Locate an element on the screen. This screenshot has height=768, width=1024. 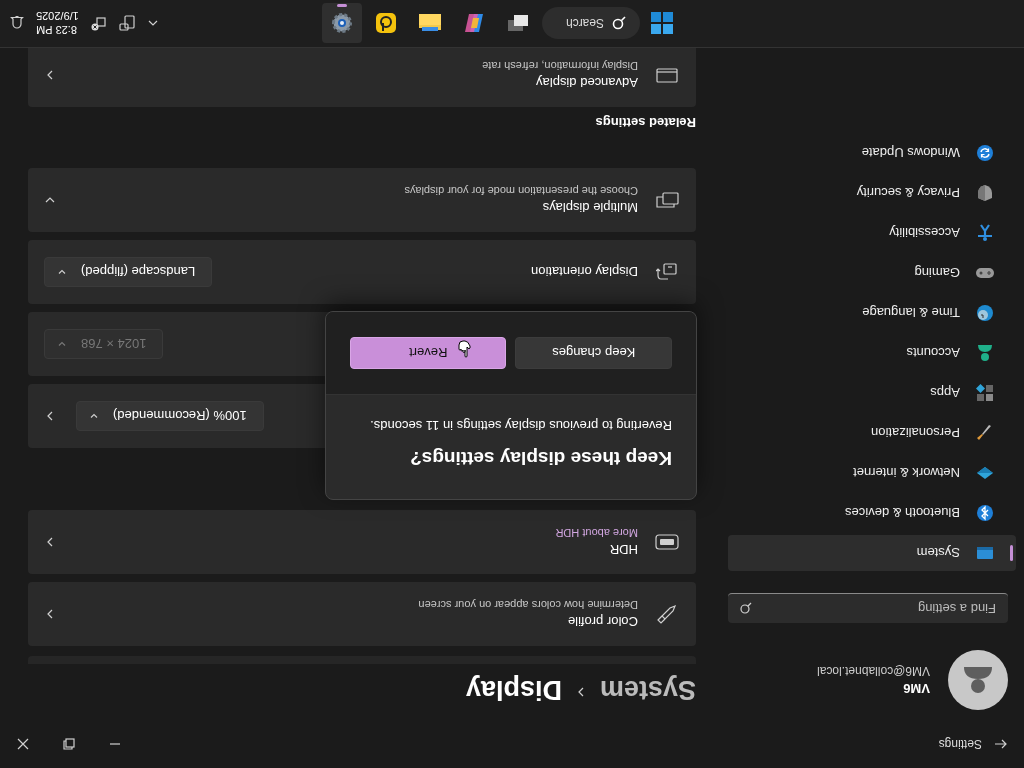
rotate-display-icon is located at coordinates (667, 272).